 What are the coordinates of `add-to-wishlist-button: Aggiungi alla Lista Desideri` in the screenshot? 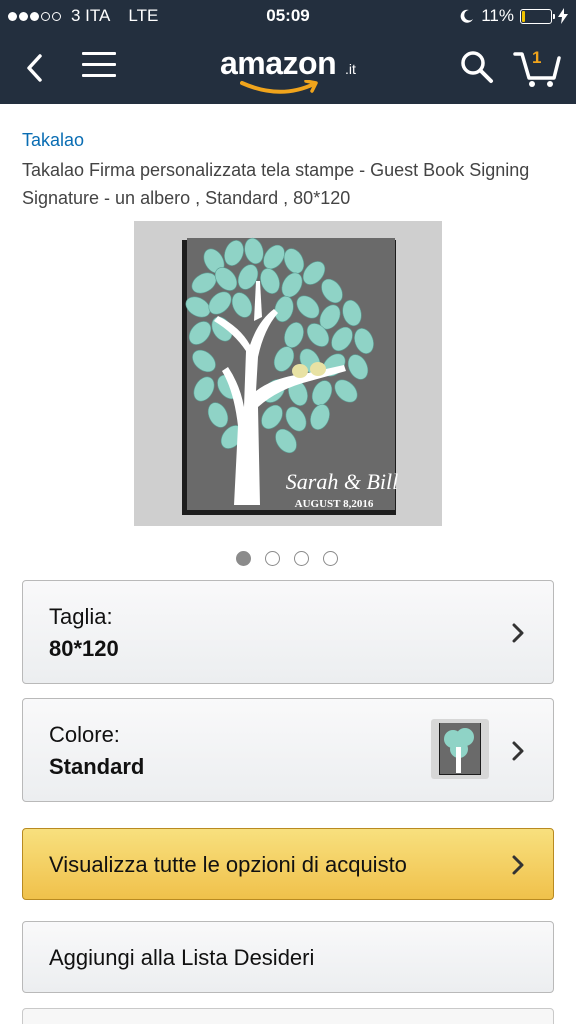 It's located at (288, 957).